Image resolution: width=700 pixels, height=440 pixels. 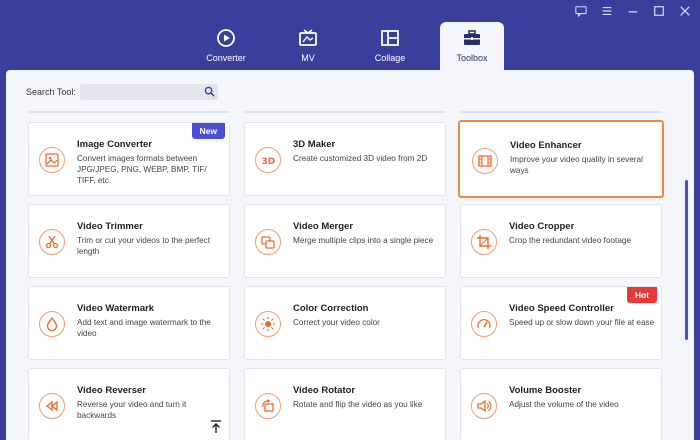 I want to click on tab-toolbox: Toolbox, so click(x=472, y=47).